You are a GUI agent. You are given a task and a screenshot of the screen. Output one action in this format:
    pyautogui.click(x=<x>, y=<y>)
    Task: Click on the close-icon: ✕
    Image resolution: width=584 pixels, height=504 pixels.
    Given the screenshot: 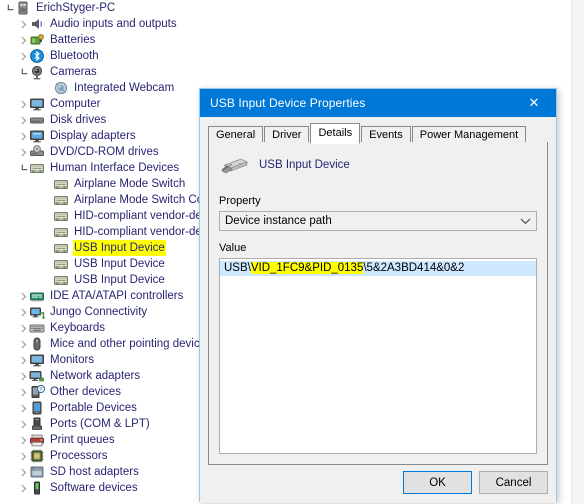 What is the action you would take?
    pyautogui.click(x=534, y=103)
    